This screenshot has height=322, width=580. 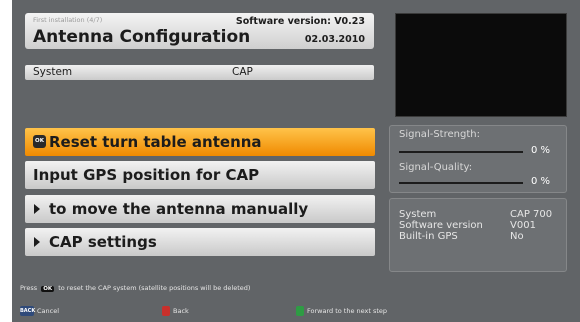 I want to click on menu-item-label: Reset turn table antenna, so click(x=155, y=142).